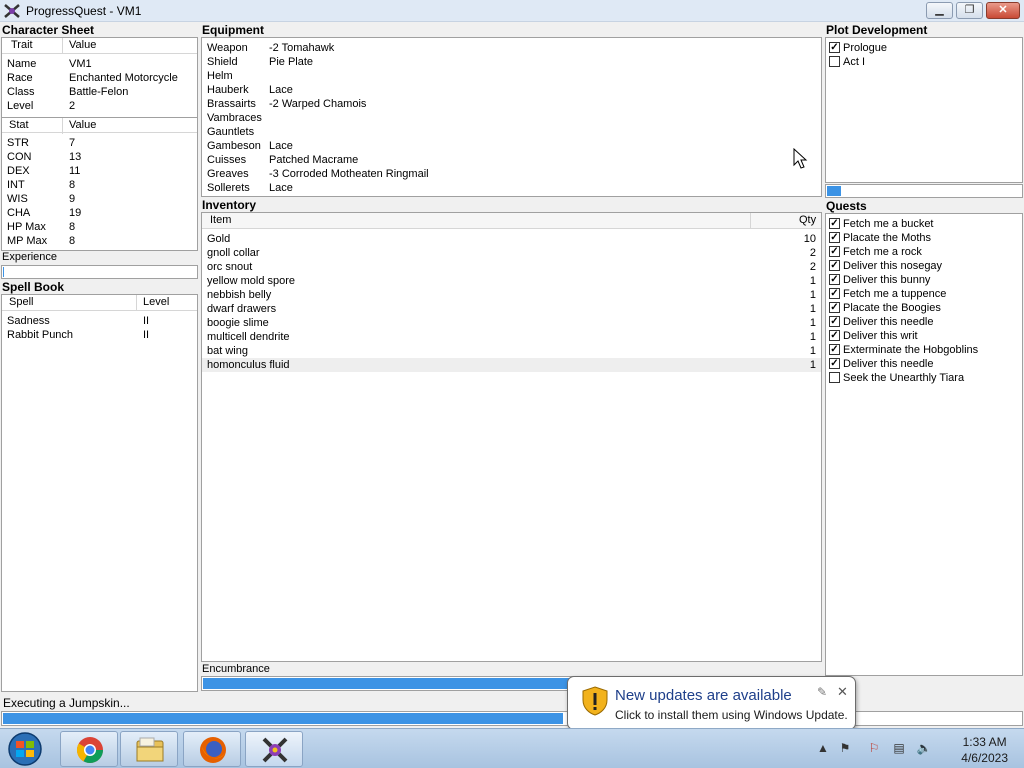 The image size is (1024, 768). Describe the element at coordinates (924, 224) in the screenshot. I see `quest-row: ✓ Fetch me a bucket` at that location.